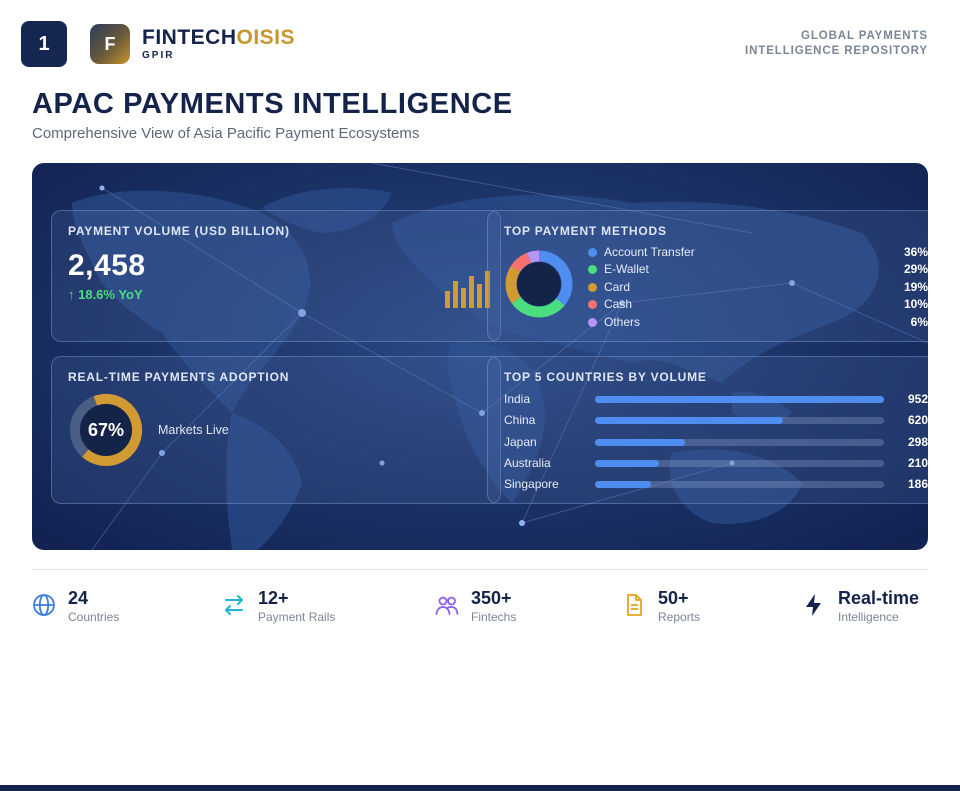 This screenshot has height=791, width=960. Describe the element at coordinates (273, 598) in the screenshot. I see `stat-value: 12+` at that location.